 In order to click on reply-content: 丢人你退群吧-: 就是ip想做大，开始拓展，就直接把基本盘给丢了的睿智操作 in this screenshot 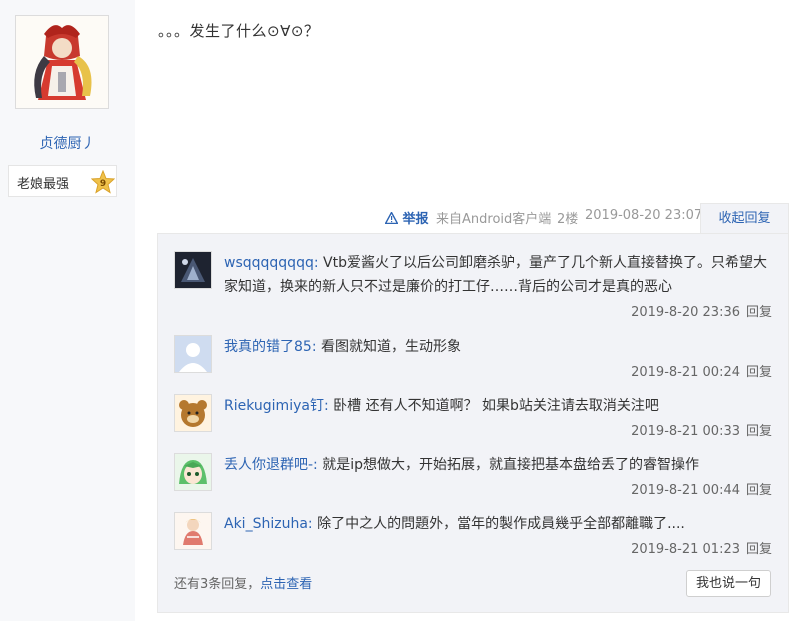, I will do `click(498, 465)`.